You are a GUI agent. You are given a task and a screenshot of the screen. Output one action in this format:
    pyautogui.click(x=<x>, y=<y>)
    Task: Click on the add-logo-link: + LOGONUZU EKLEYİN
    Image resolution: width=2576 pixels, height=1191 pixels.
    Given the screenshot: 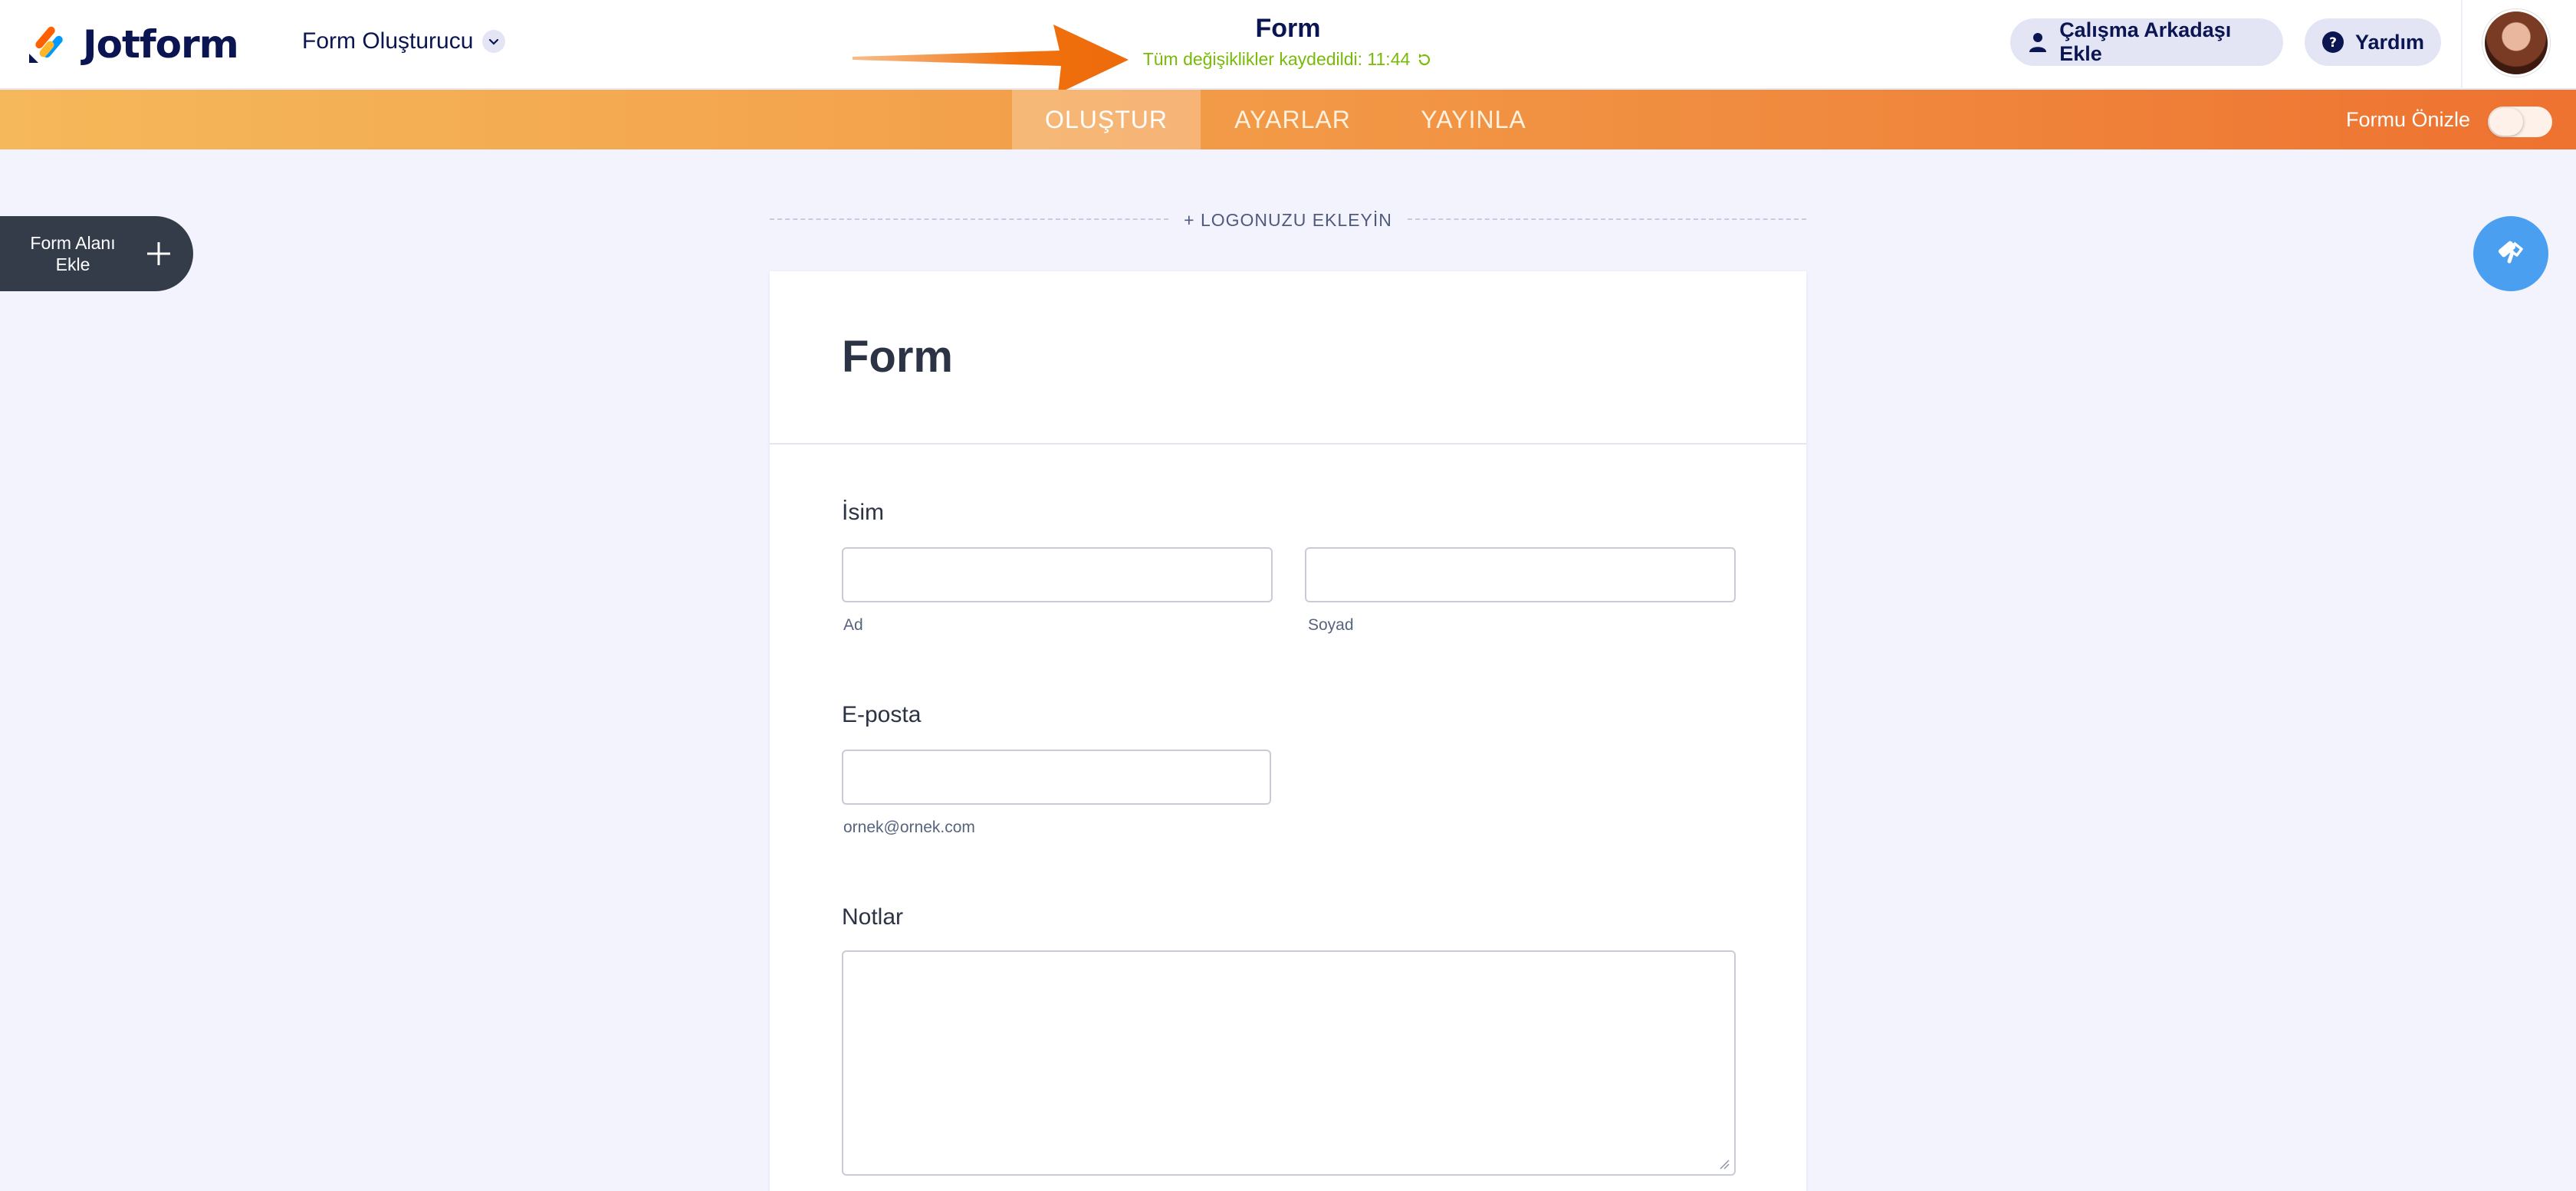 What is the action you would take?
    pyautogui.click(x=1288, y=221)
    